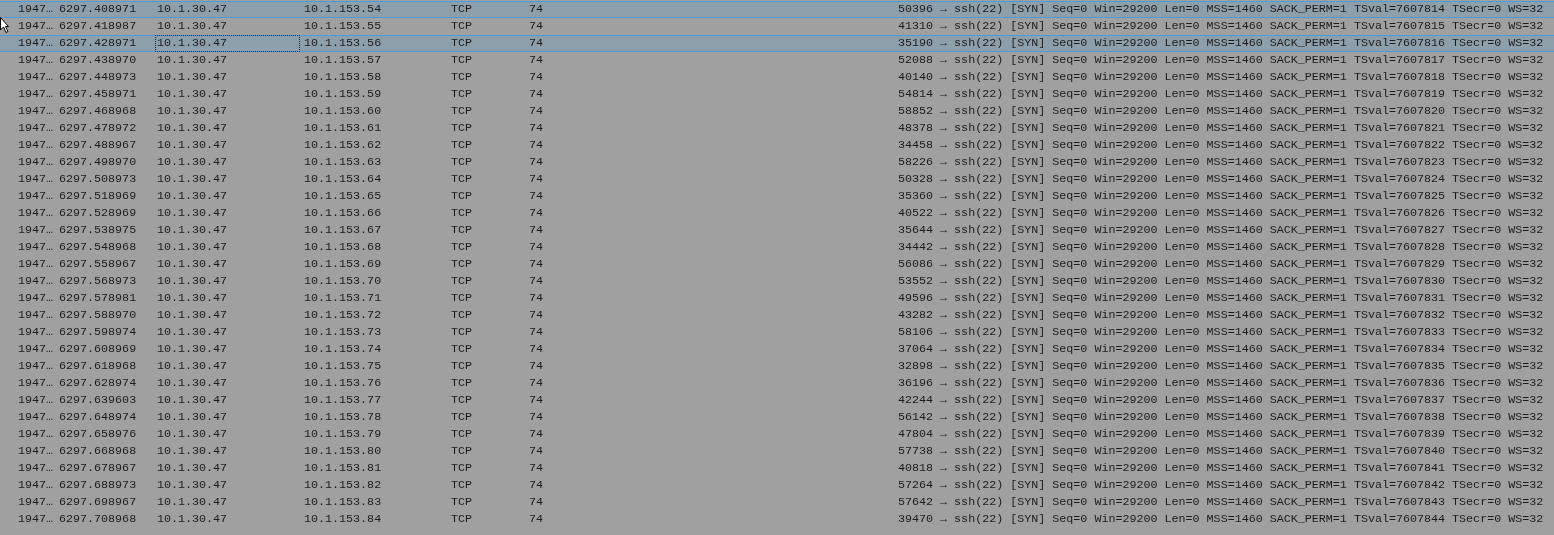 This screenshot has height=535, width=1554. Describe the element at coordinates (98, 247) in the screenshot. I see `table-cell-text: 6297.548968` at that location.